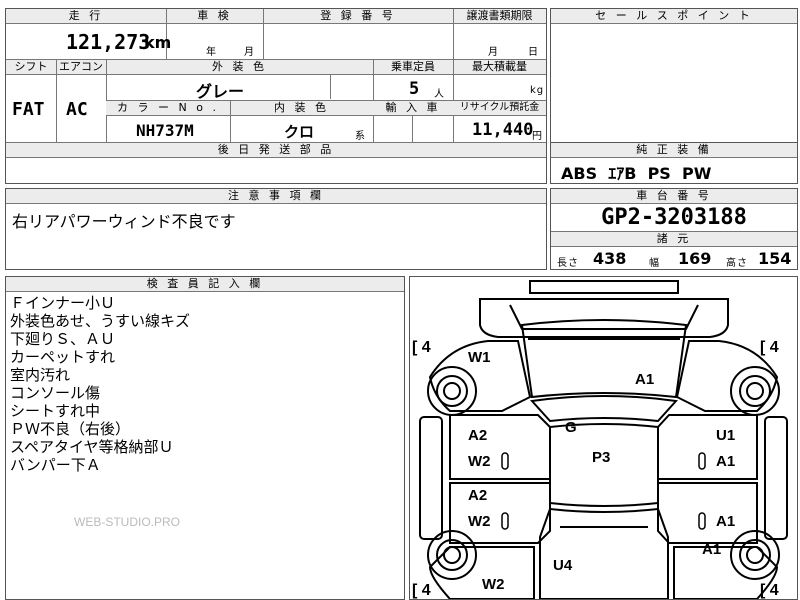 The width and height of the screenshot is (800, 600). Describe the element at coordinates (769, 590) in the screenshot. I see `tire-rr-bracket: [ 4` at that location.